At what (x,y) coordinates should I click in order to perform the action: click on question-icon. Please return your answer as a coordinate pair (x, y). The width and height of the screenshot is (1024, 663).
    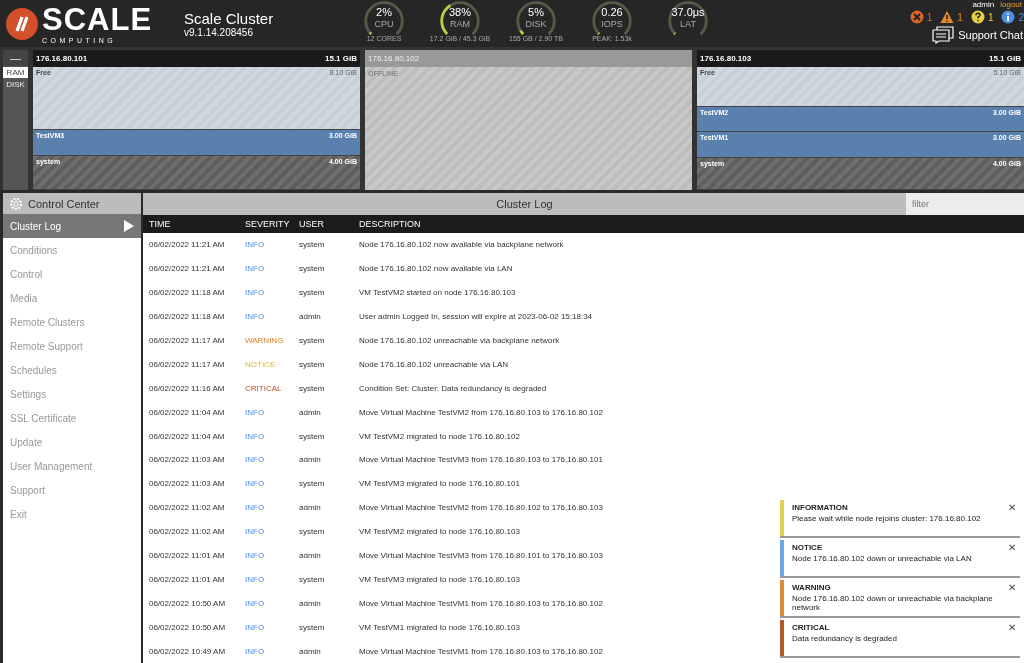
    Looking at the image, I should click on (977, 17).